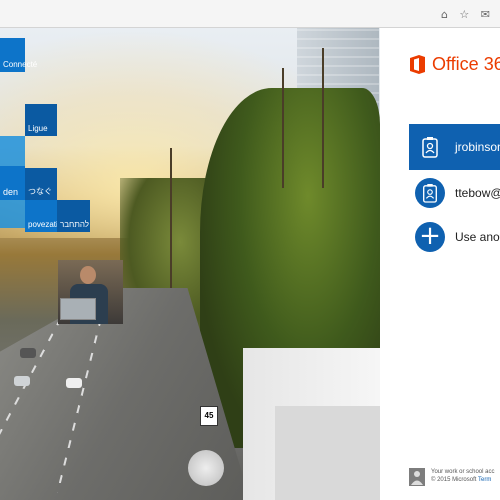  What do you see at coordinates (327, 453) in the screenshot?
I see `retaining-wall` at bounding box center [327, 453].